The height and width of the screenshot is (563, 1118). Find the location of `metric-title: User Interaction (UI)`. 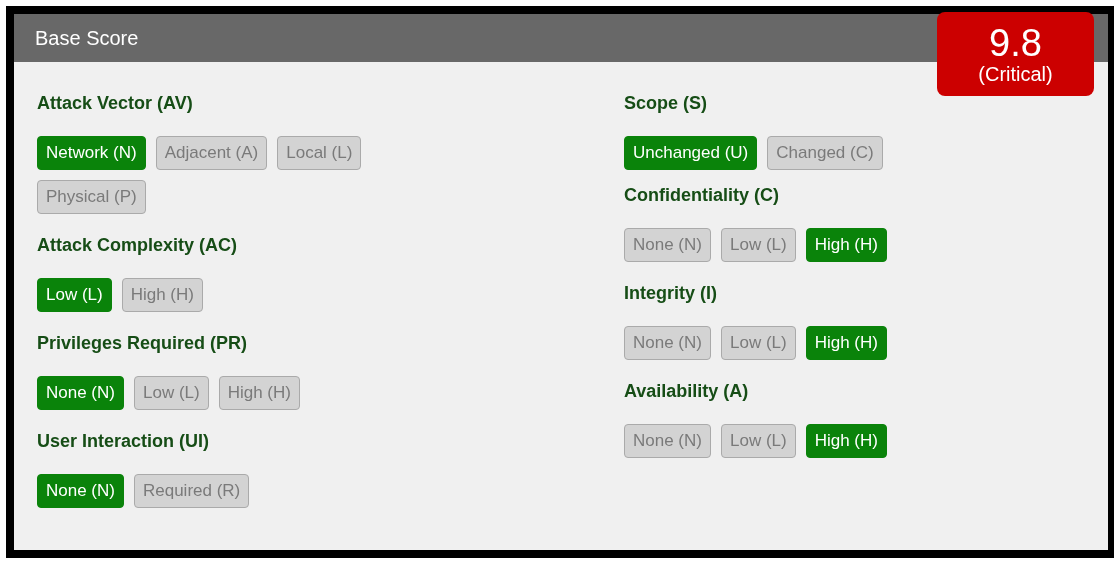

metric-title: User Interaction (UI) is located at coordinates (124, 441).